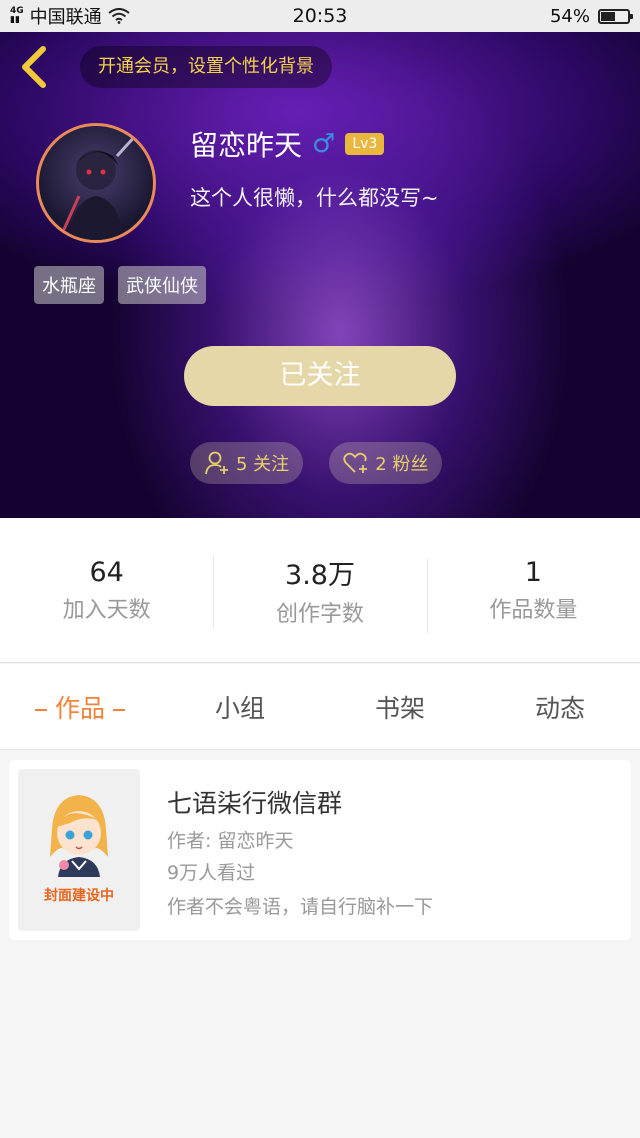 Image resolution: width=640 pixels, height=1138 pixels. I want to click on cover-placeholder-illustration, so click(79, 836).